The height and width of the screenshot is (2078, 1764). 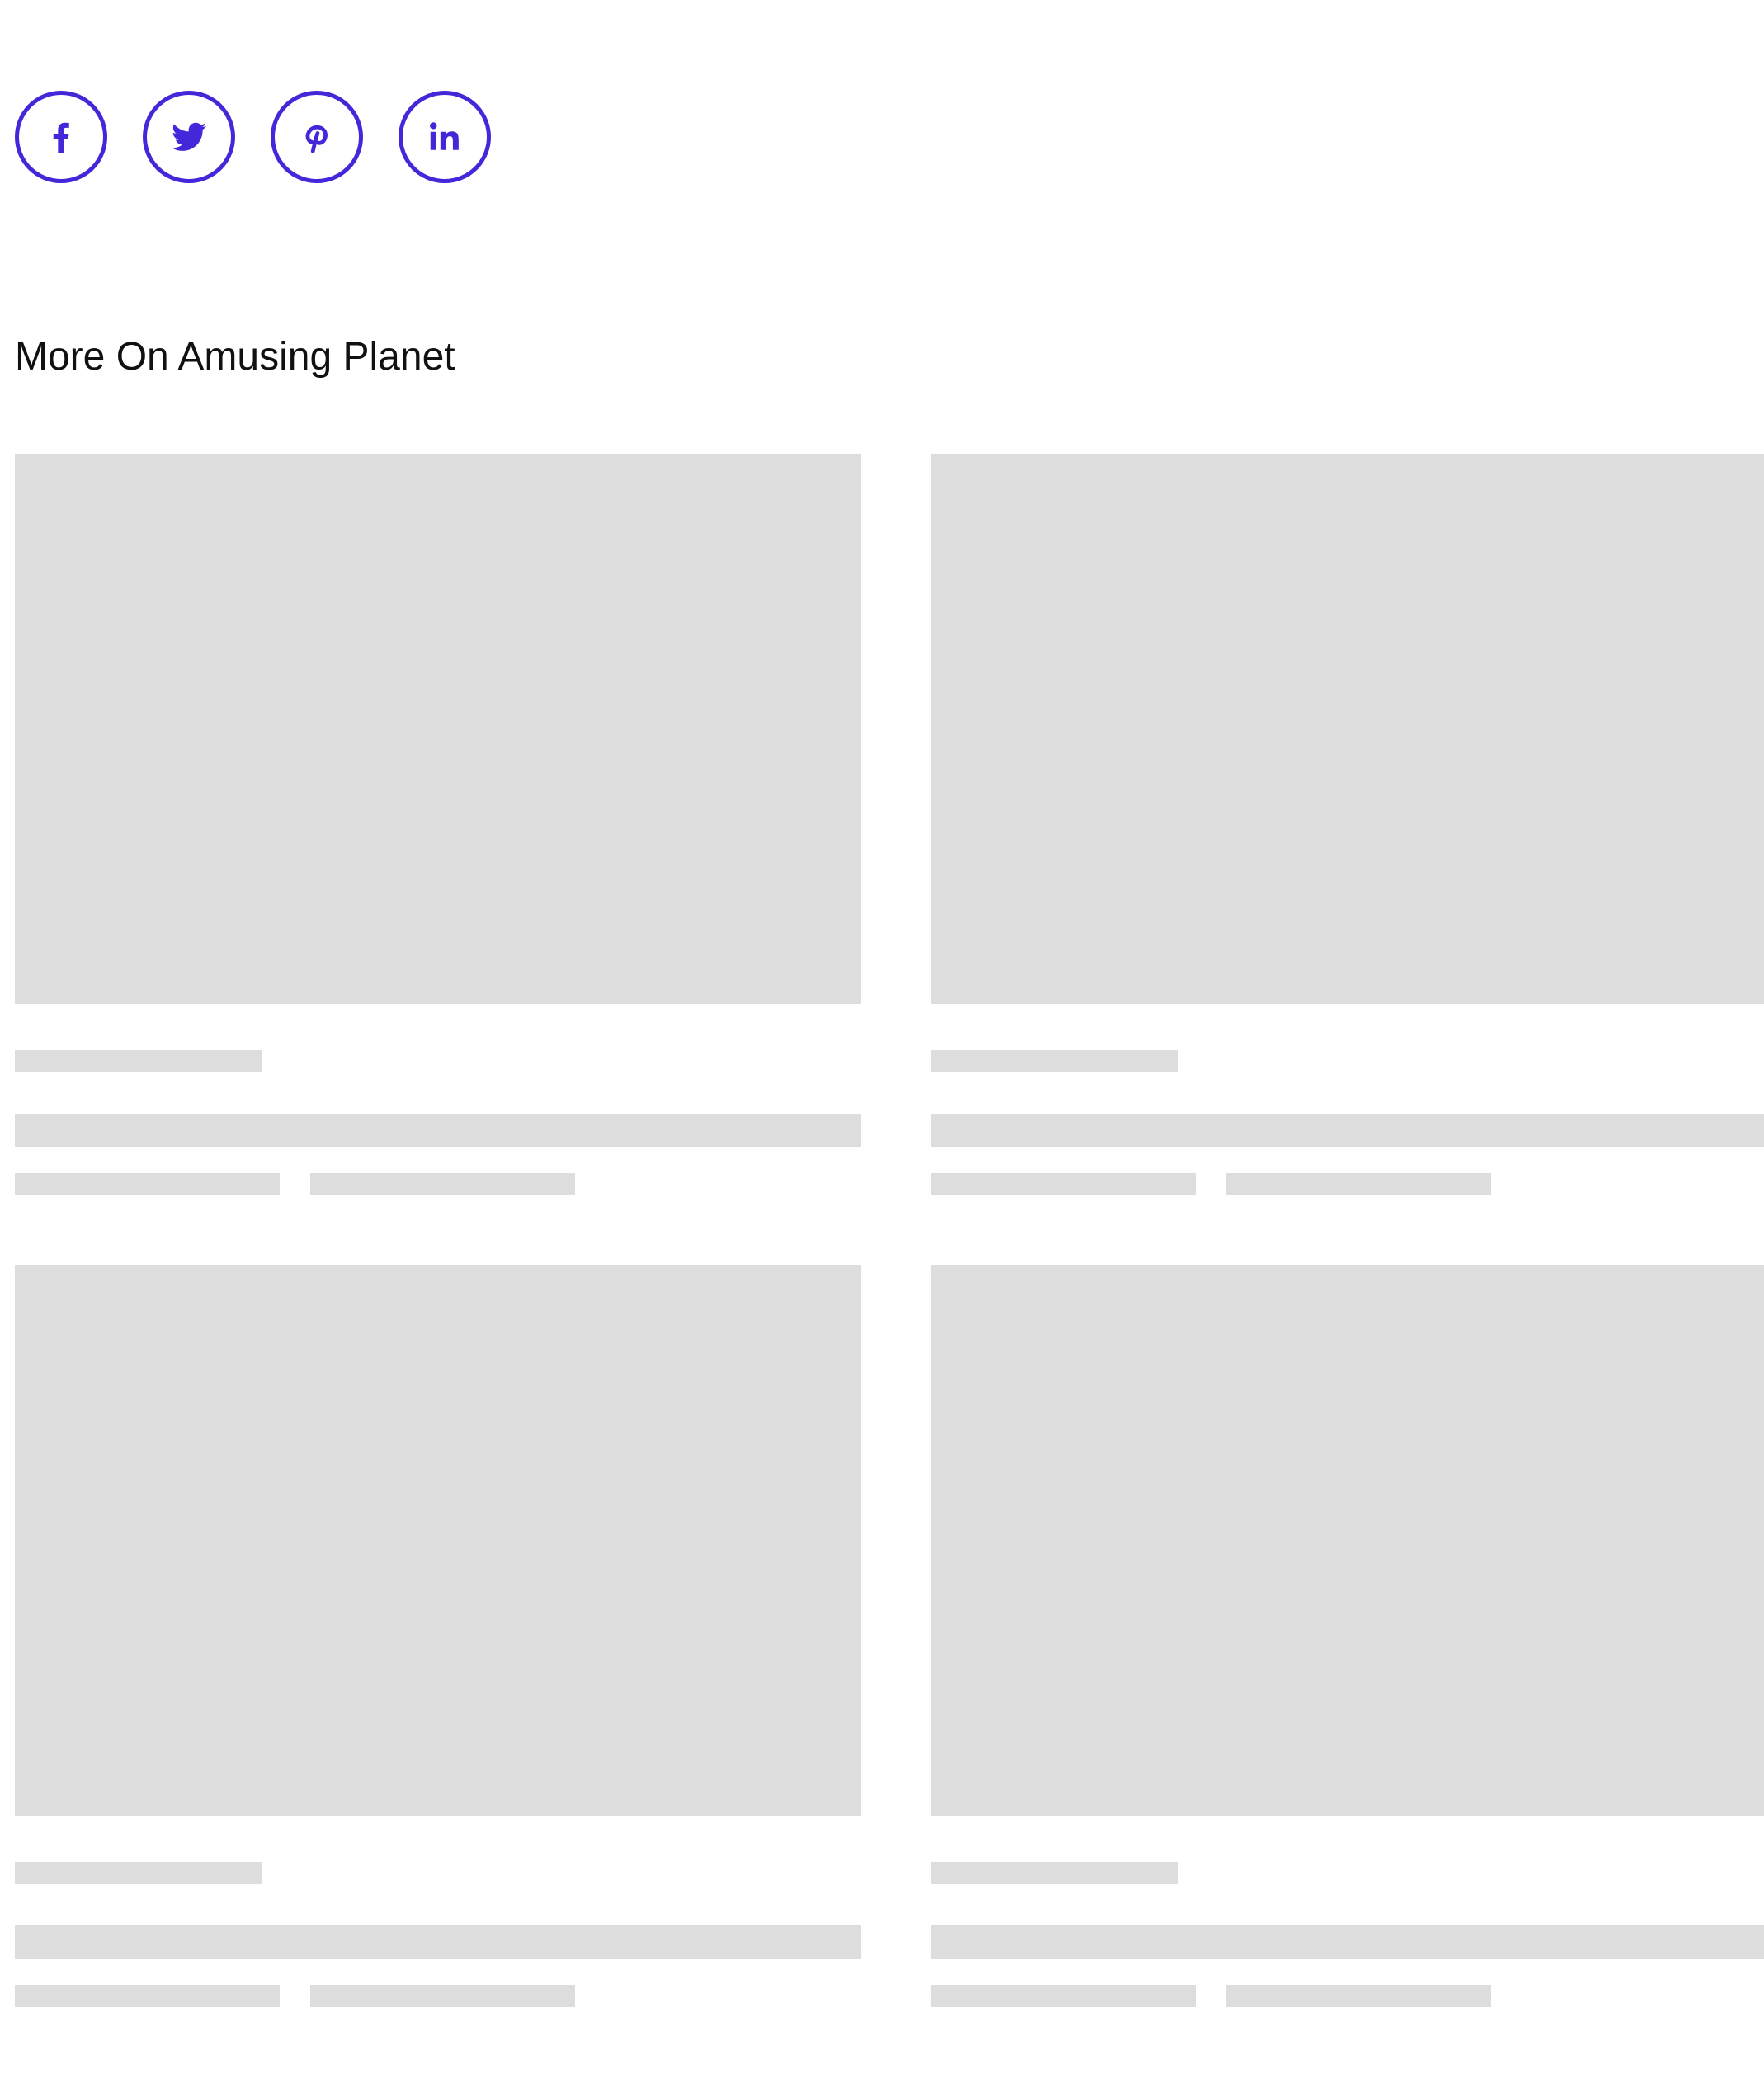 I want to click on twitter-share-button, so click(x=189, y=137).